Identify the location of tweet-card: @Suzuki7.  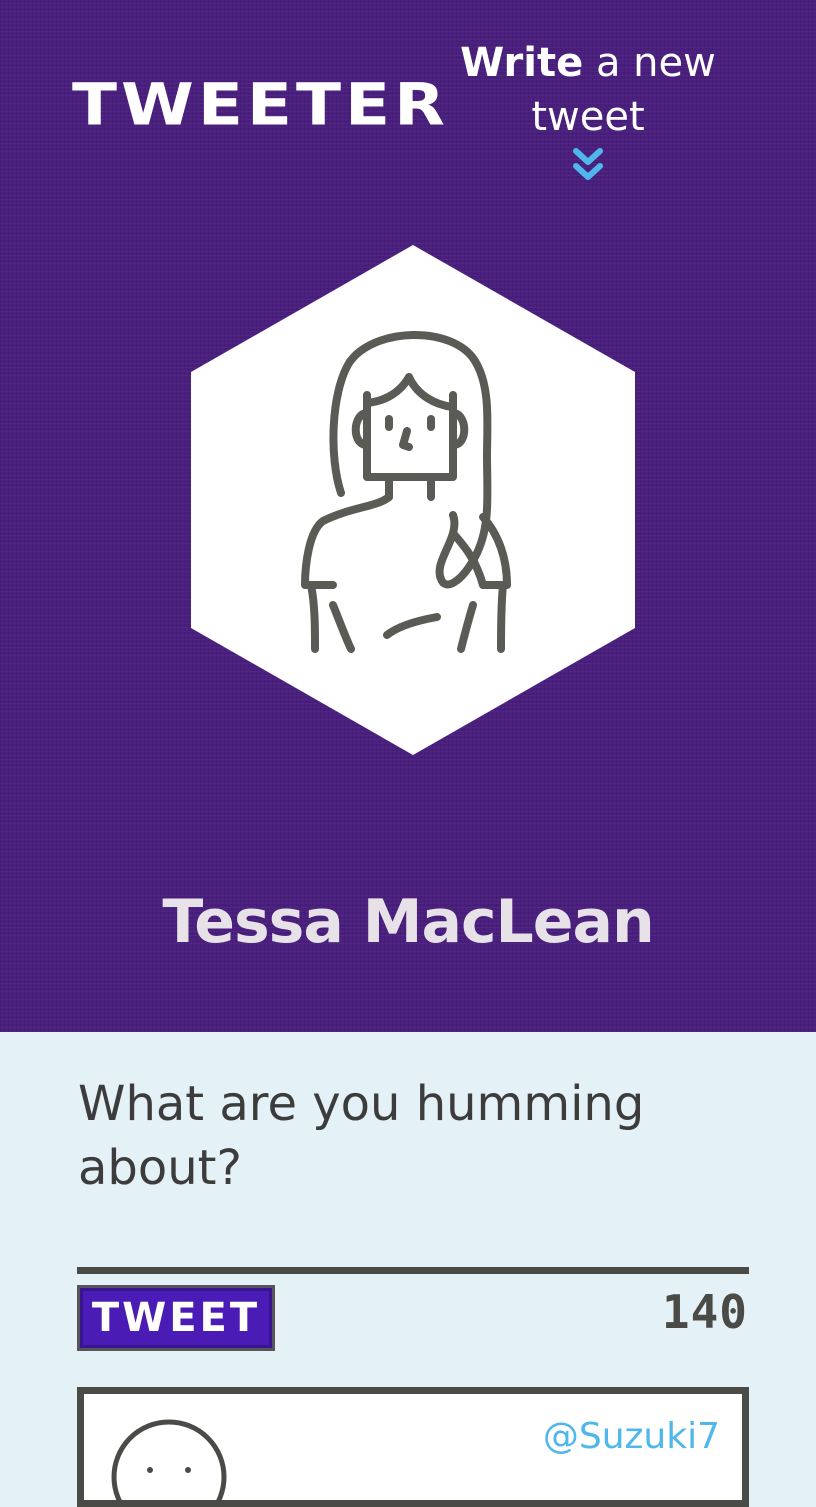
(413, 1447).